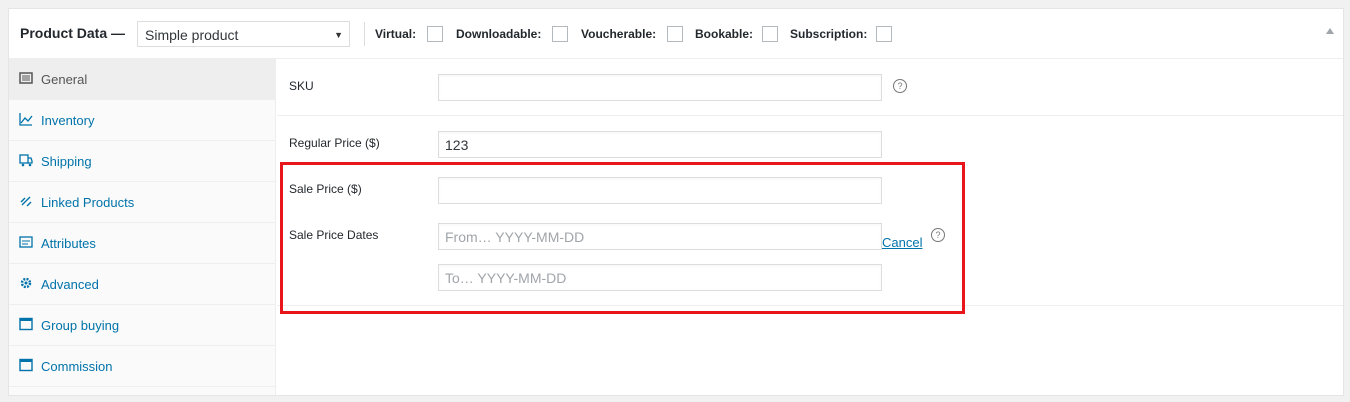 The height and width of the screenshot is (402, 1350). I want to click on regular-price-input: 123, so click(660, 144).